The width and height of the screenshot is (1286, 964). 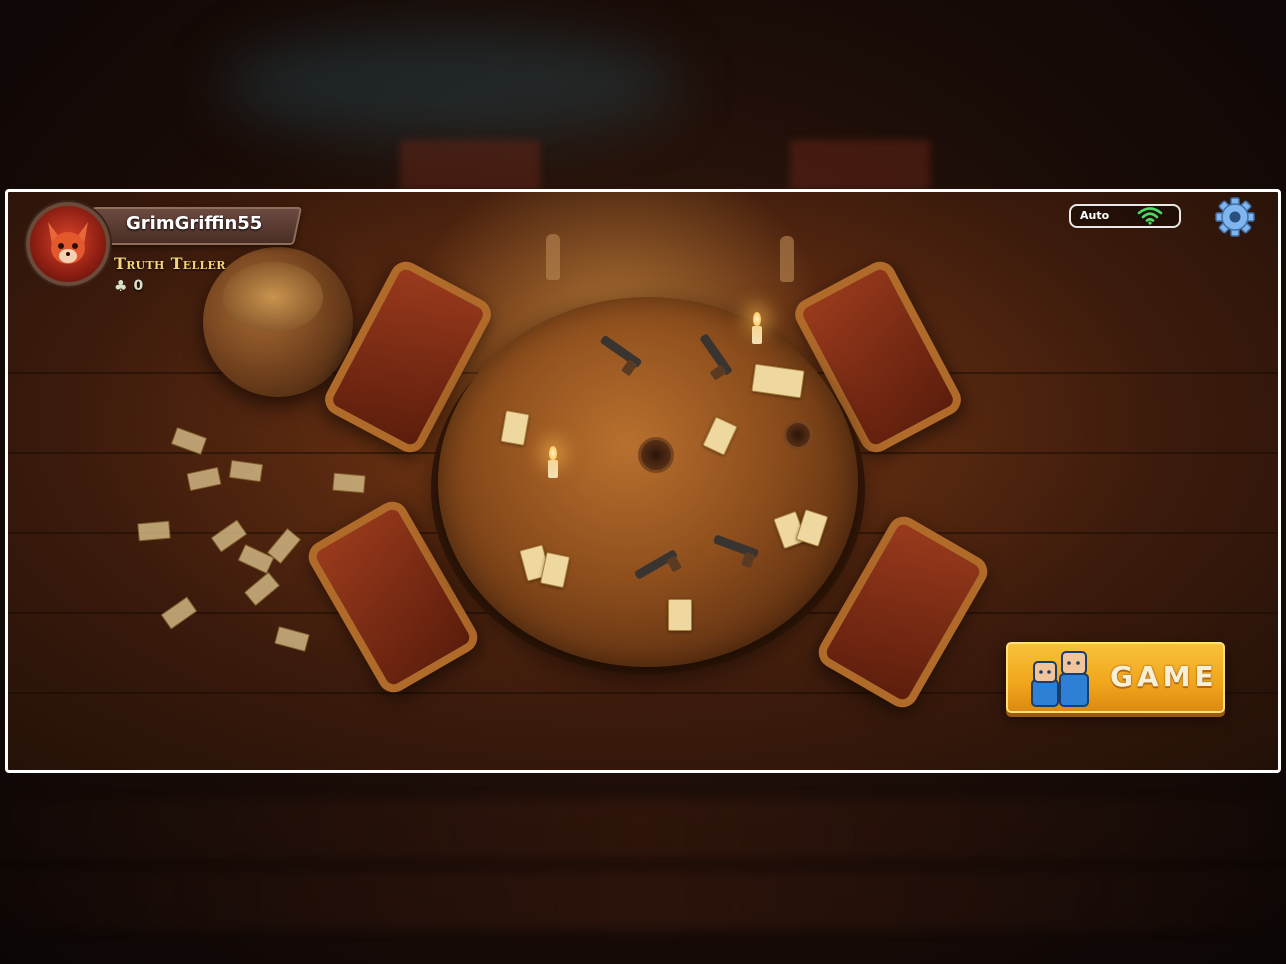 What do you see at coordinates (1150, 216) in the screenshot?
I see `wifi-icon` at bounding box center [1150, 216].